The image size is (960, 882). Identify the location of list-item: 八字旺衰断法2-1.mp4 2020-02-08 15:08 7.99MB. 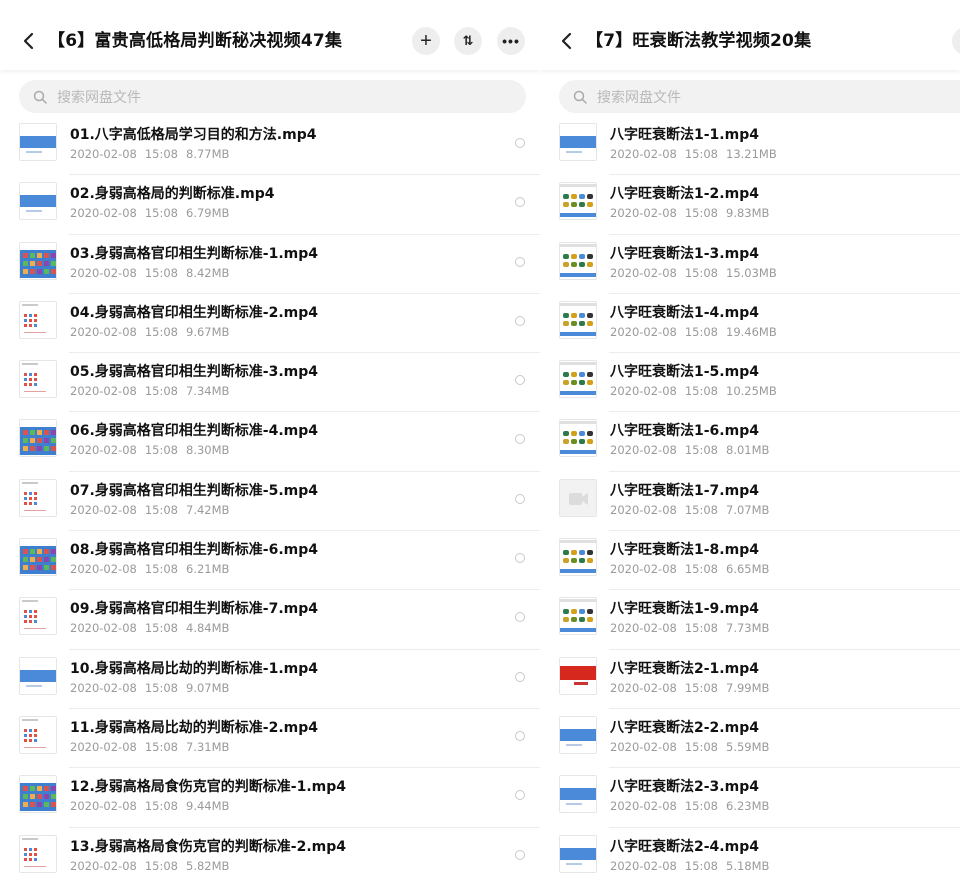
(750, 680).